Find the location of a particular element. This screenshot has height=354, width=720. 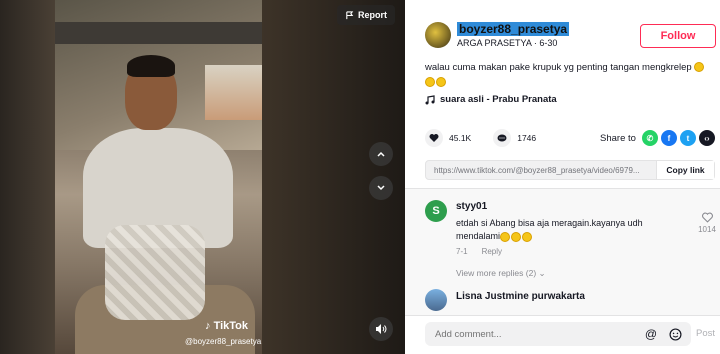

video-blur-background-left is located at coordinates (27, 177).